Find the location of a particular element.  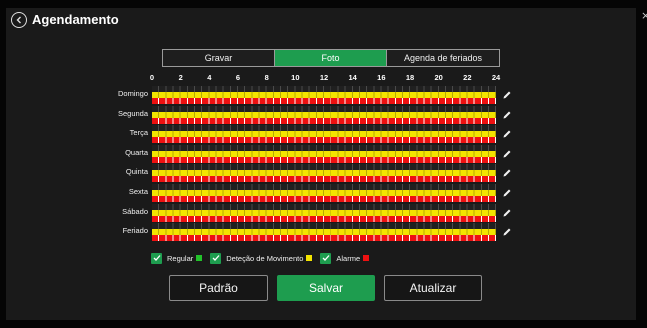

legend-label-regular: Regular is located at coordinates (180, 258).